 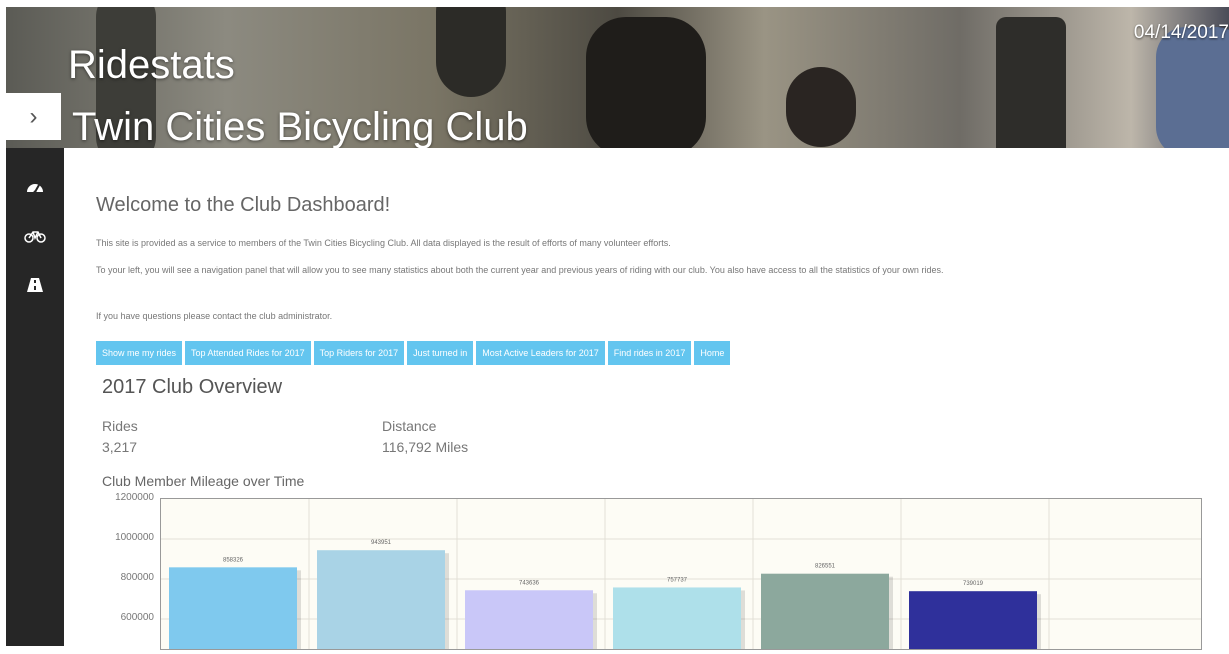 What do you see at coordinates (300, 126) in the screenshot?
I see `club-name: Twin Cities Bicycling Club` at bounding box center [300, 126].